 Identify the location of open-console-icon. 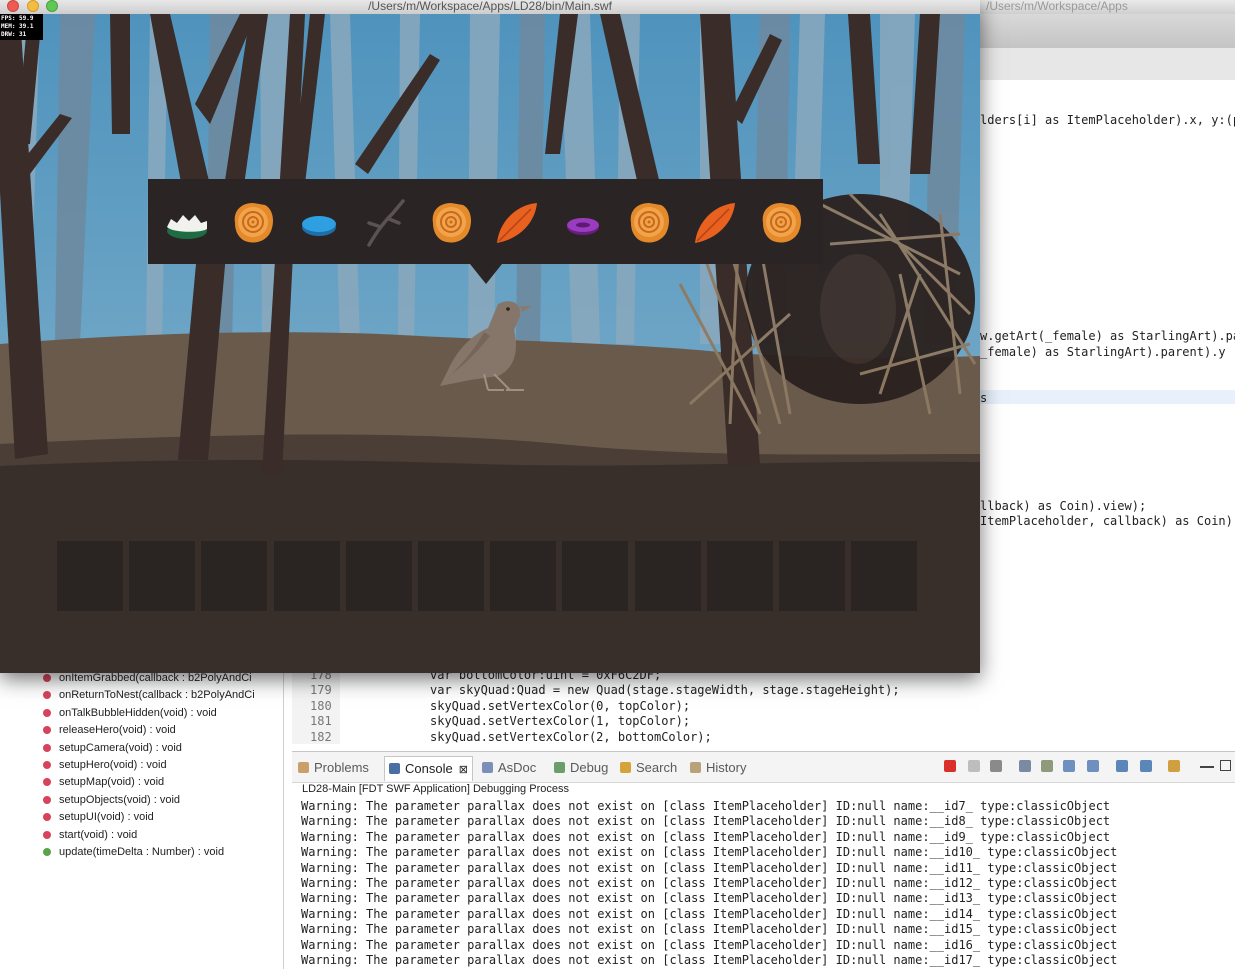
(1122, 766).